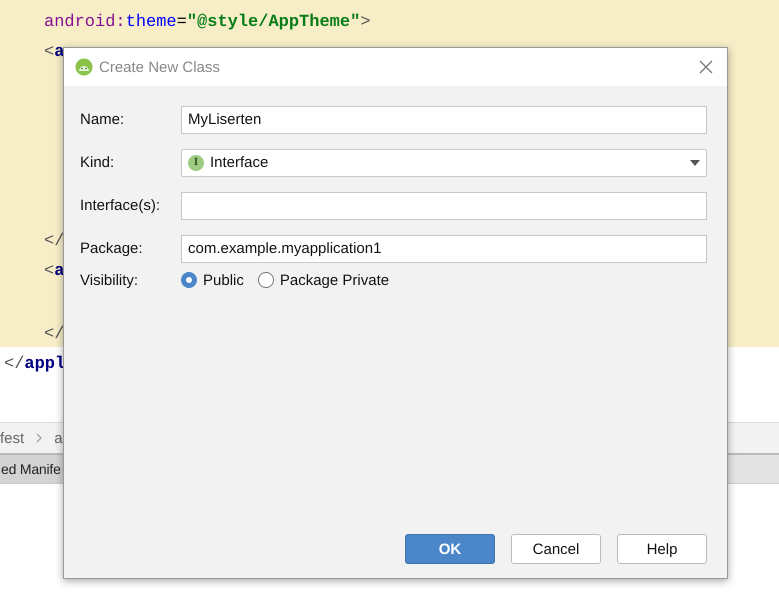  I want to click on breadcrumb-item: a, so click(58, 438).